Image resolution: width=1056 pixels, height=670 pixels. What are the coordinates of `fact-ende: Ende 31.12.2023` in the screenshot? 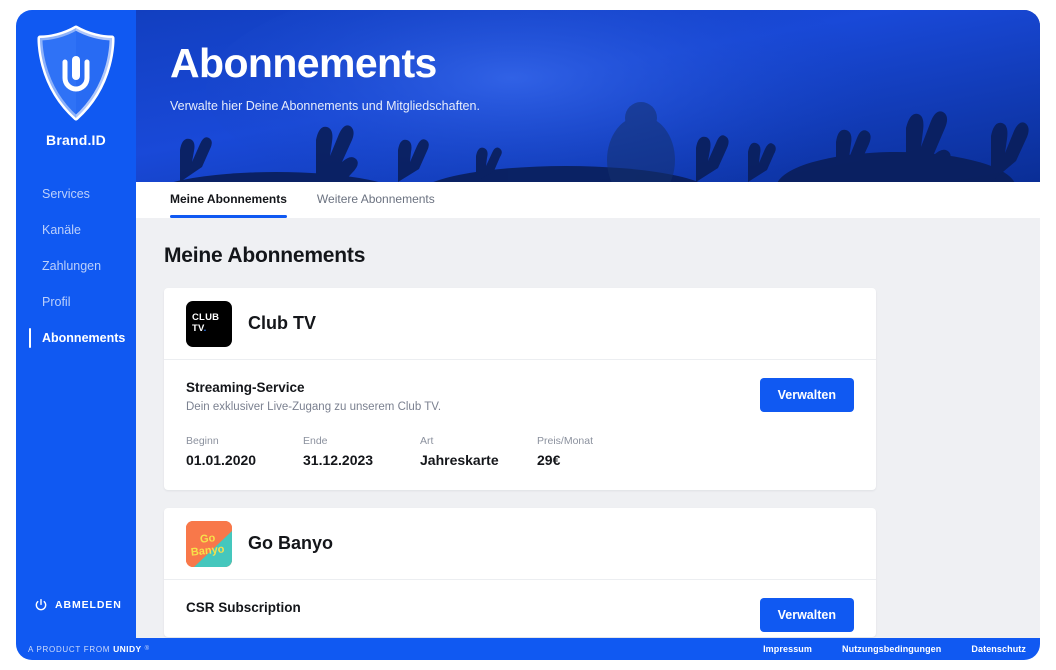 It's located at (361, 451).